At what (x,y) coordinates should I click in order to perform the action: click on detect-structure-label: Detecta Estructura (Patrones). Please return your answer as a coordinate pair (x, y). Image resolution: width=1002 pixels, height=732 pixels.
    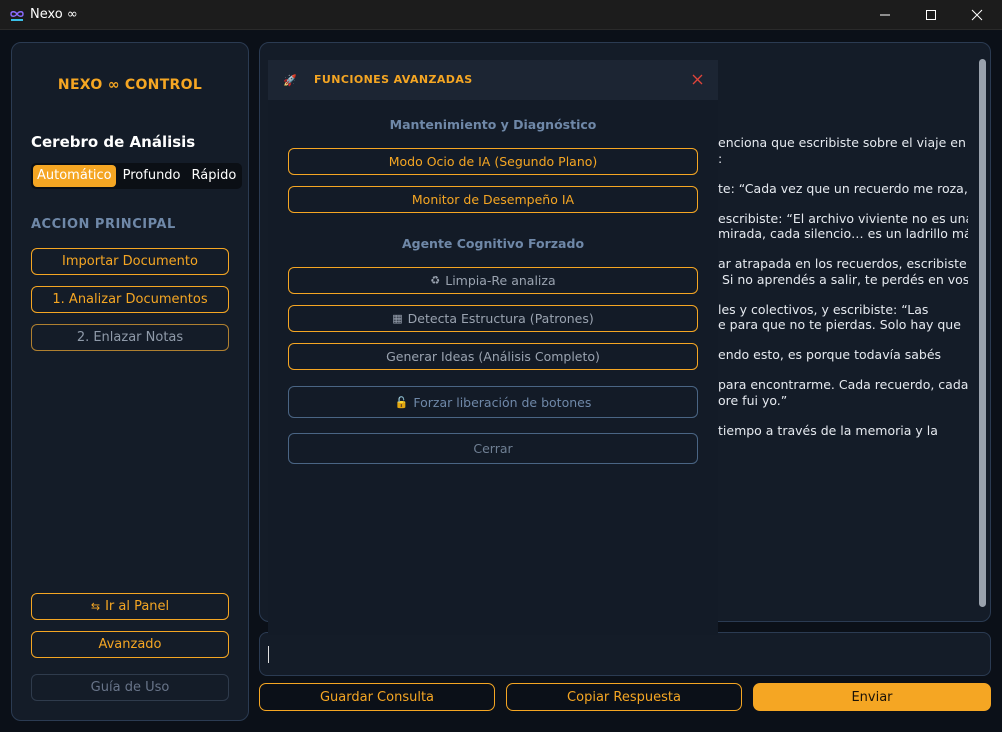
    Looking at the image, I should click on (500, 318).